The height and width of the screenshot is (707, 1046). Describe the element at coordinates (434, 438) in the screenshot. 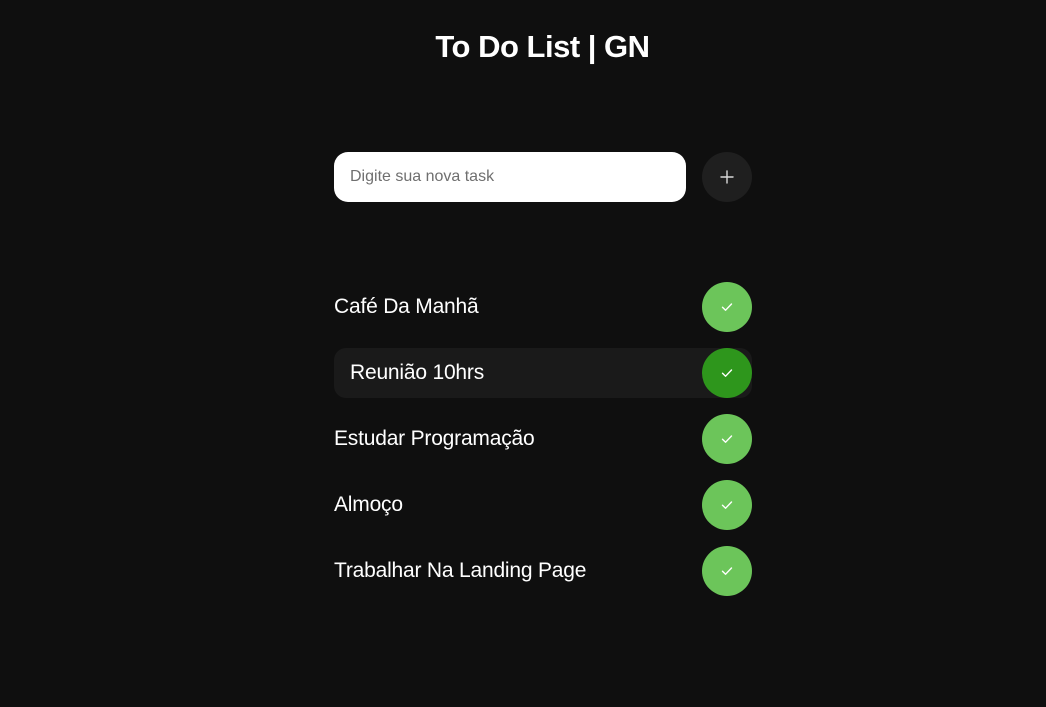

I see `task-label: Estudar Programação` at that location.